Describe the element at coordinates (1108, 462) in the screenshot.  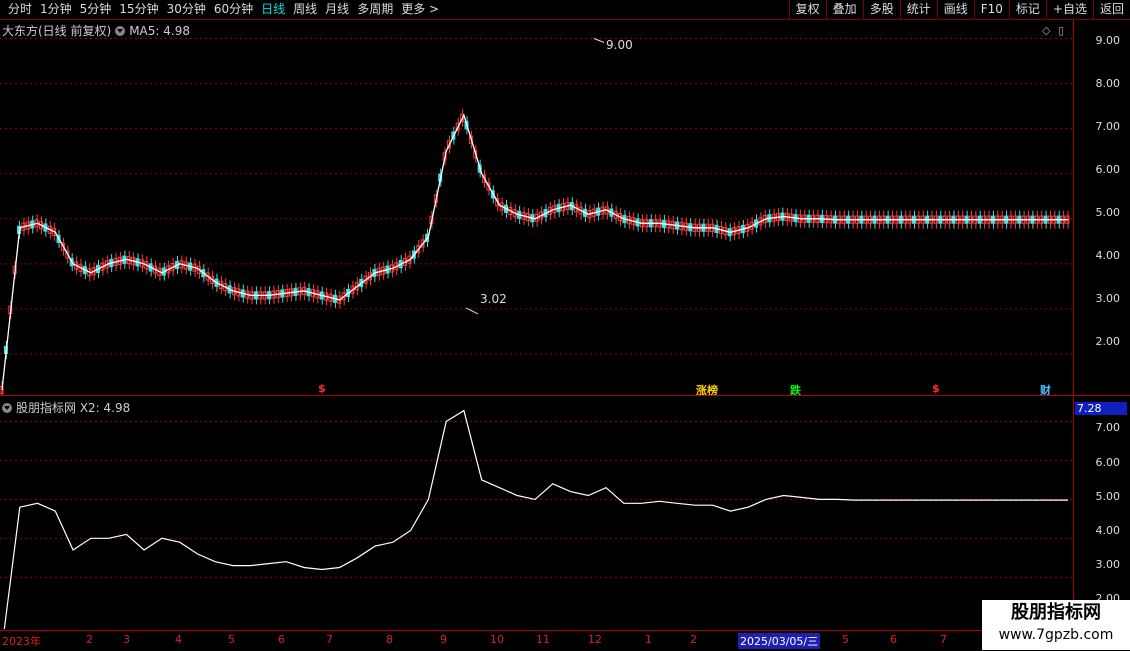
I see `sub-axis-label-6: 6.00` at that location.